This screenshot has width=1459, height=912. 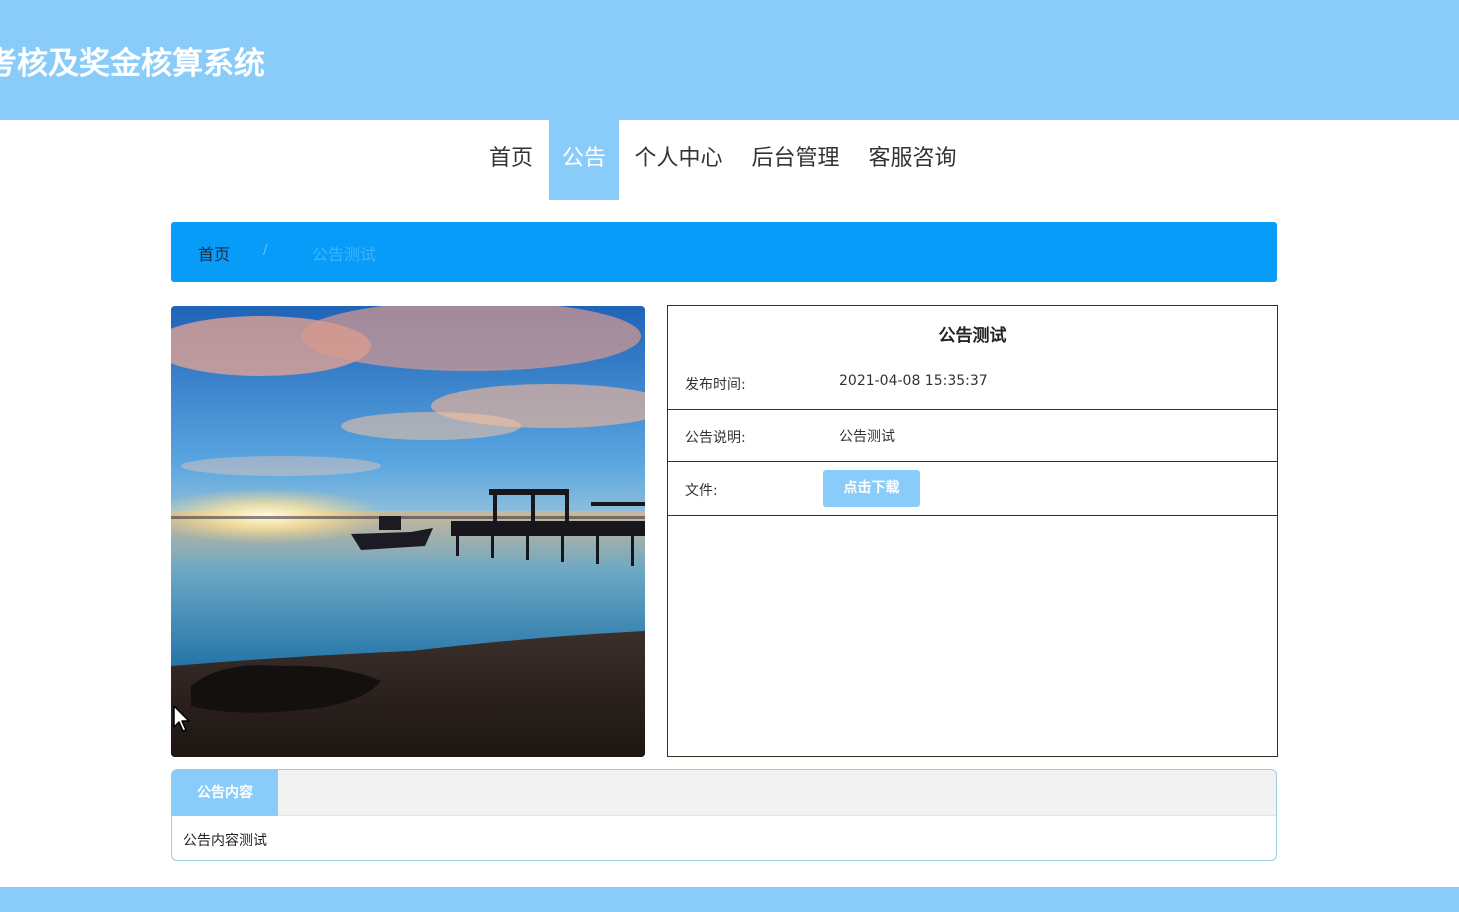 What do you see at coordinates (867, 437) in the screenshot?
I see `description-value: 公告测试` at bounding box center [867, 437].